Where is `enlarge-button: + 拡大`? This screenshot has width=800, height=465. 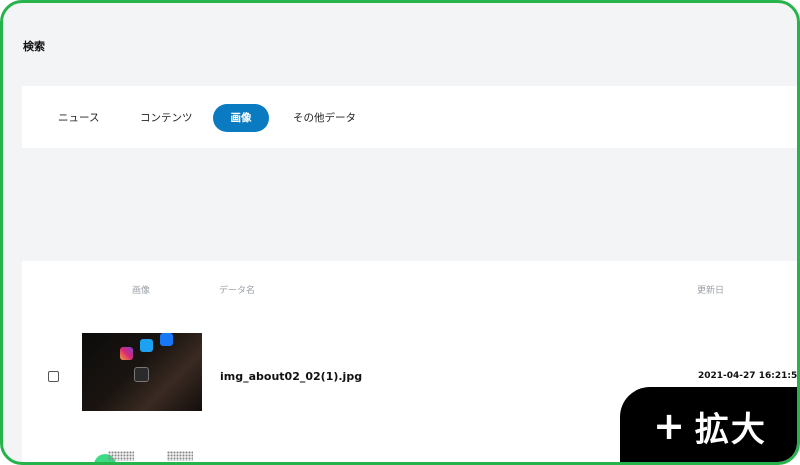 enlarge-button: + 拡大 is located at coordinates (708, 424).